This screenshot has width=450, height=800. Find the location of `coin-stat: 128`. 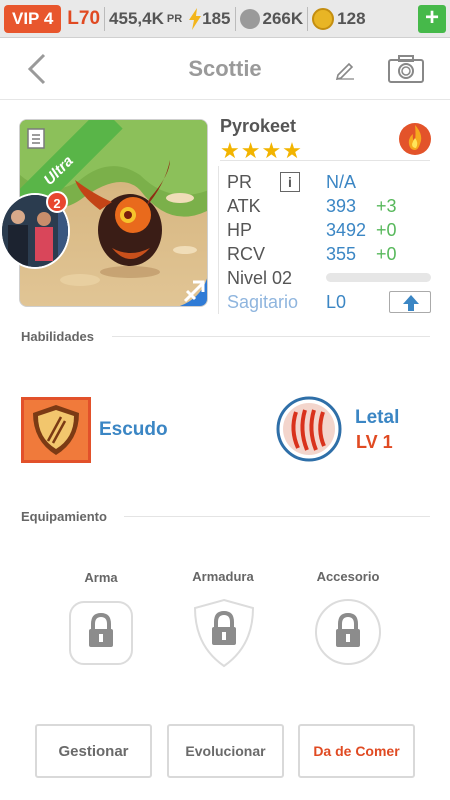

coin-stat: 128 is located at coordinates (339, 18).